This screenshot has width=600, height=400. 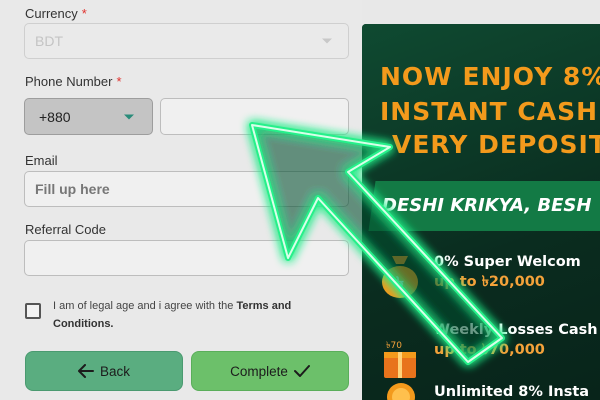 I want to click on email-input: Fill up here, so click(x=186, y=189).